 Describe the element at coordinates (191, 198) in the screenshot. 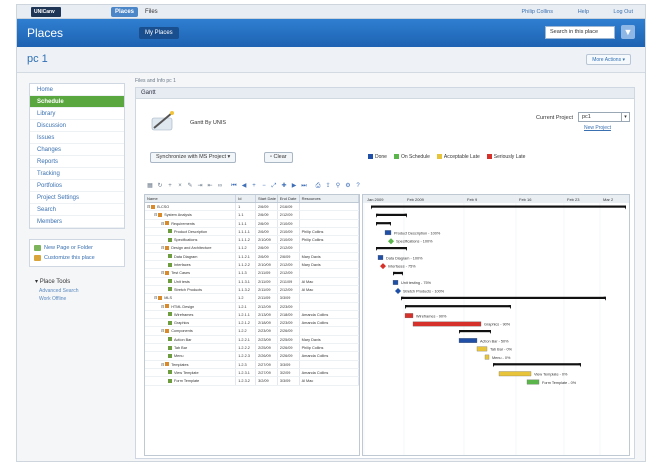

I see `col-name: Name` at that location.